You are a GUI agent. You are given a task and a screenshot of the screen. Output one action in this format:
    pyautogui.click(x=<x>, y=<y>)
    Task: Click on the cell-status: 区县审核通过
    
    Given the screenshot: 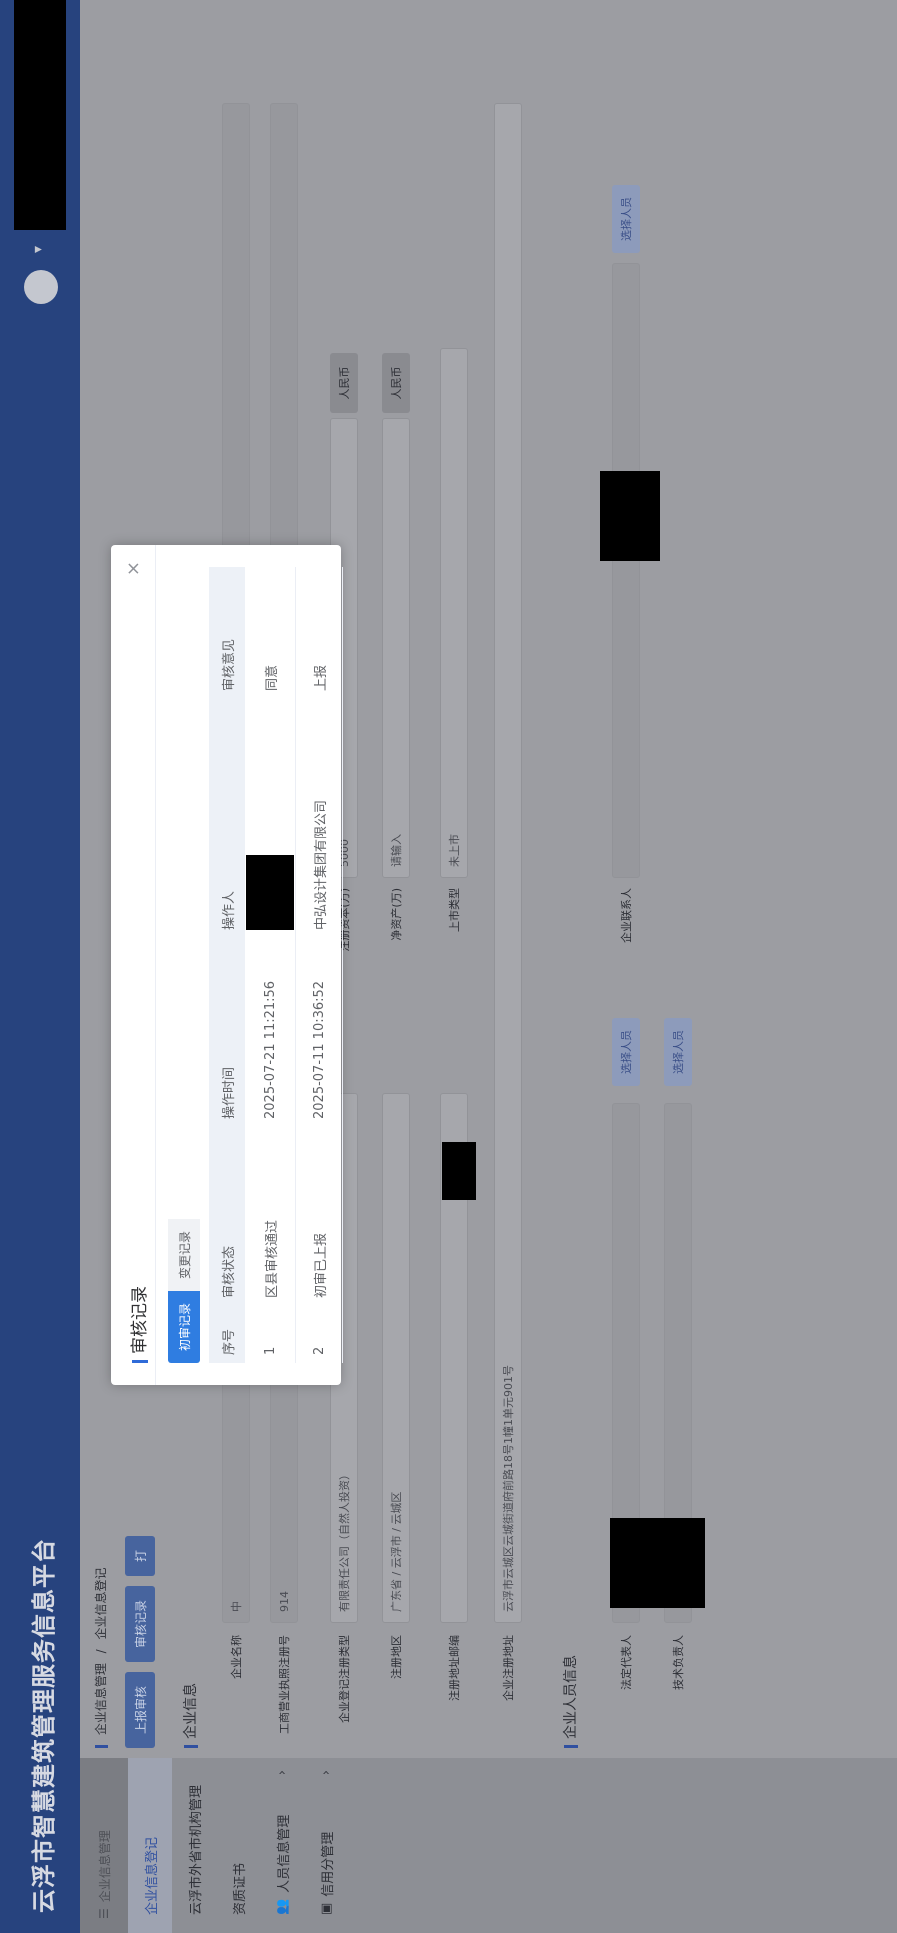 What is the action you would take?
    pyautogui.click(x=270, y=1216)
    